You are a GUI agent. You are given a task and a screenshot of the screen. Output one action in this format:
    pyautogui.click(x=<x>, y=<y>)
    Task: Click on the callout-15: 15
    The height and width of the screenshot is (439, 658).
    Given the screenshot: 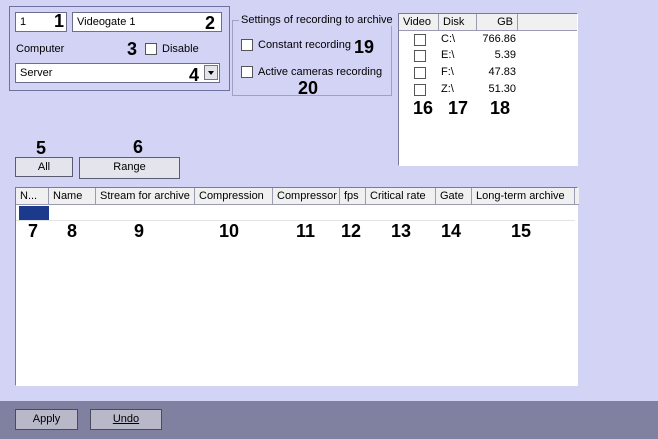 What is the action you would take?
    pyautogui.click(x=521, y=231)
    